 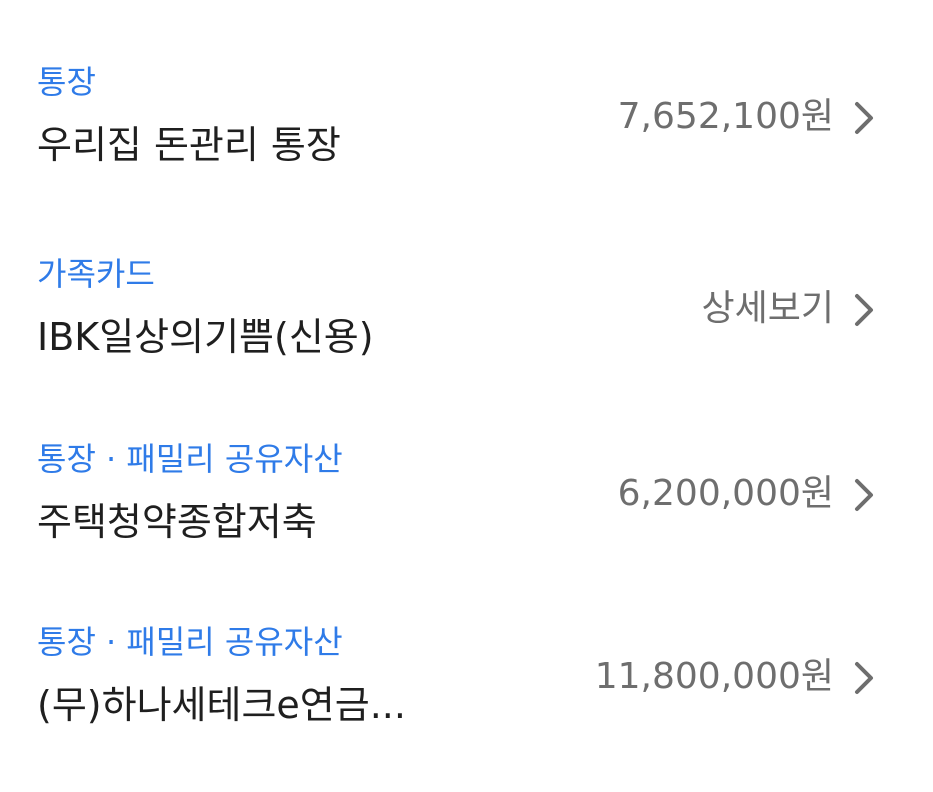 I want to click on asset-balance: 6,200,000원, so click(x=725, y=493).